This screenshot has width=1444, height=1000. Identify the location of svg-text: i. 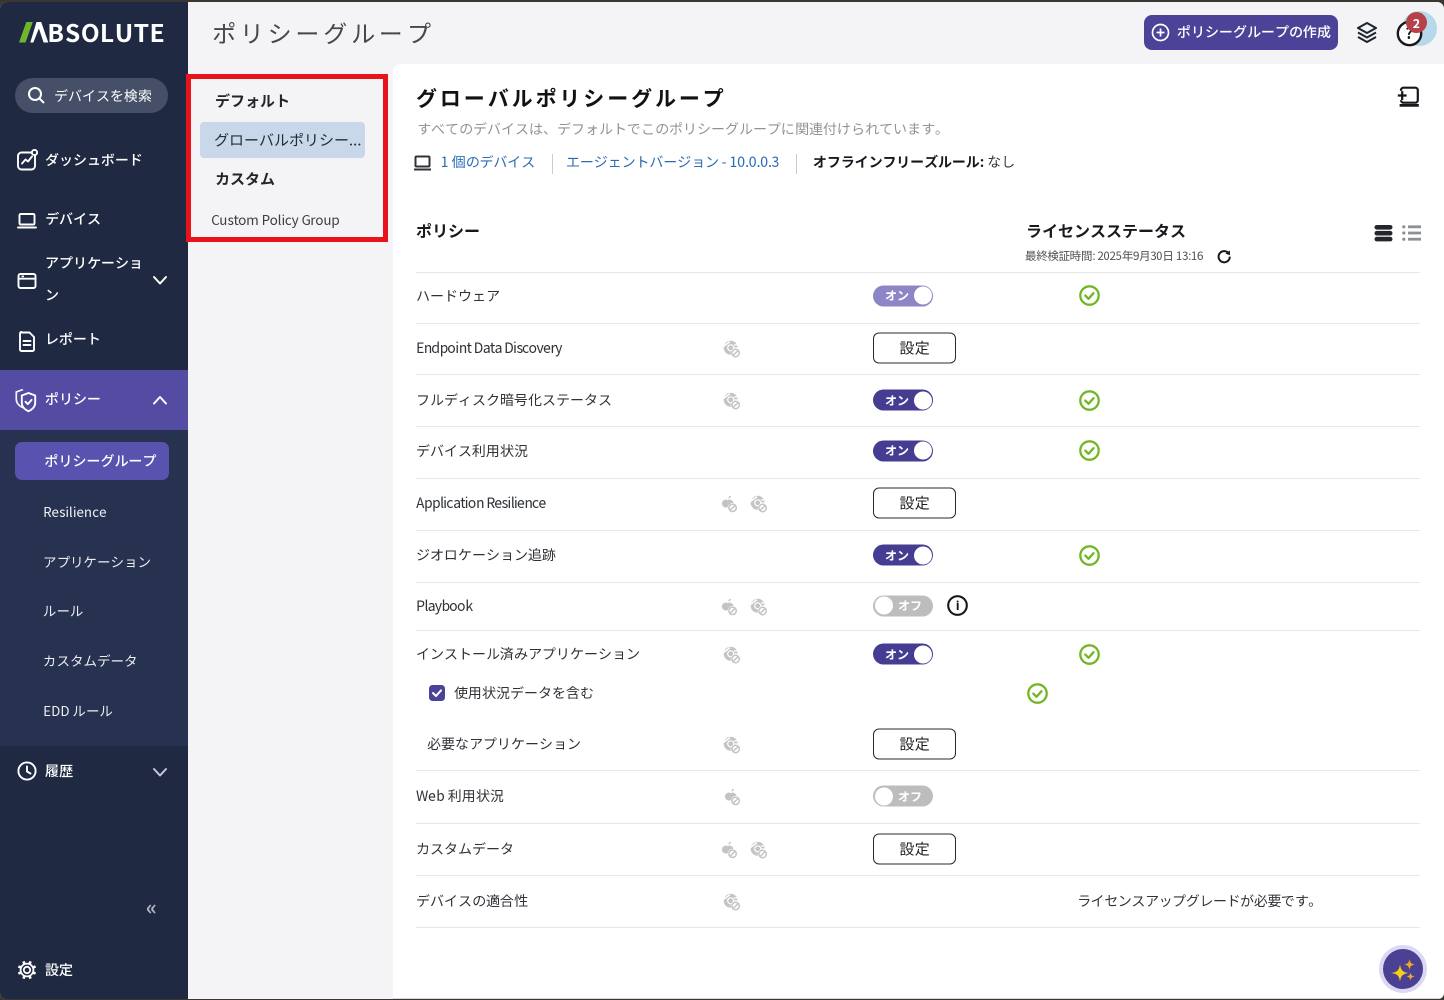
(958, 604).